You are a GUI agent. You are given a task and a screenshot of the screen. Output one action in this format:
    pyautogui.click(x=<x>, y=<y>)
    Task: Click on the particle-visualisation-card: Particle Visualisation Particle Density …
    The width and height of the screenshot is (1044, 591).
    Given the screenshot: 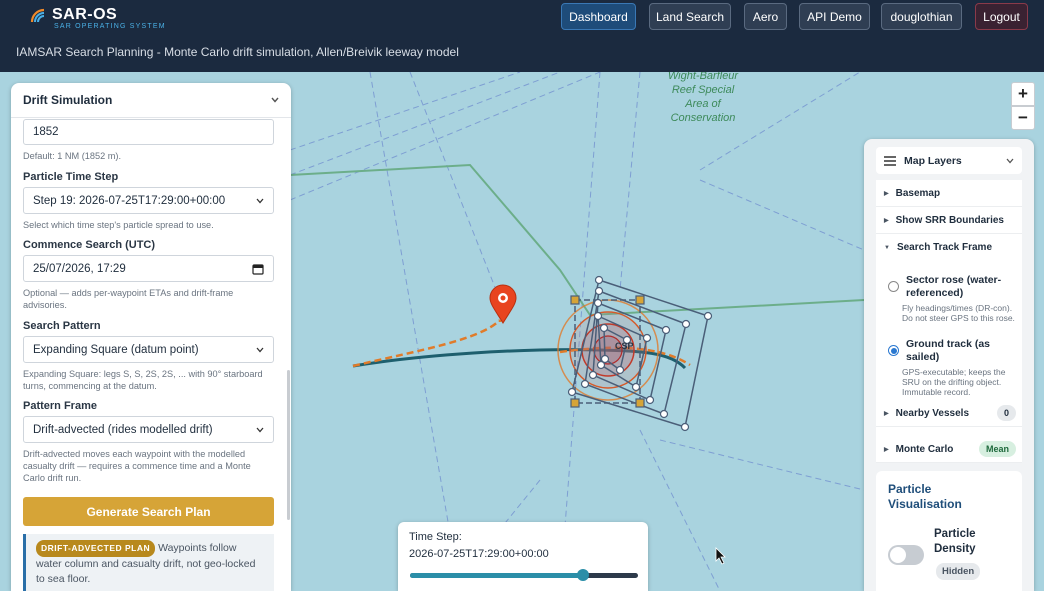 What is the action you would take?
    pyautogui.click(x=949, y=531)
    